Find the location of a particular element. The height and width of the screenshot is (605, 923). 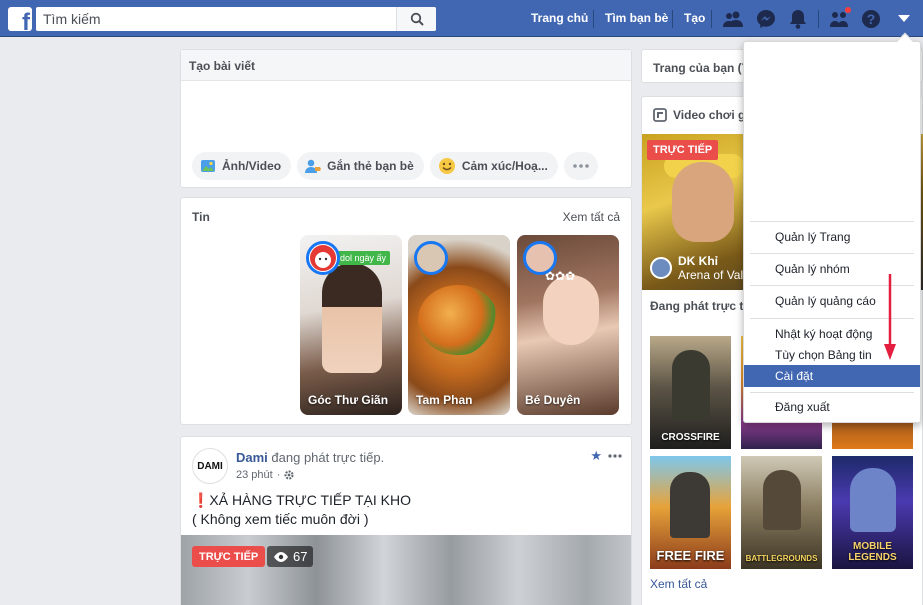

game-title: FREE FIRE is located at coordinates (690, 555).